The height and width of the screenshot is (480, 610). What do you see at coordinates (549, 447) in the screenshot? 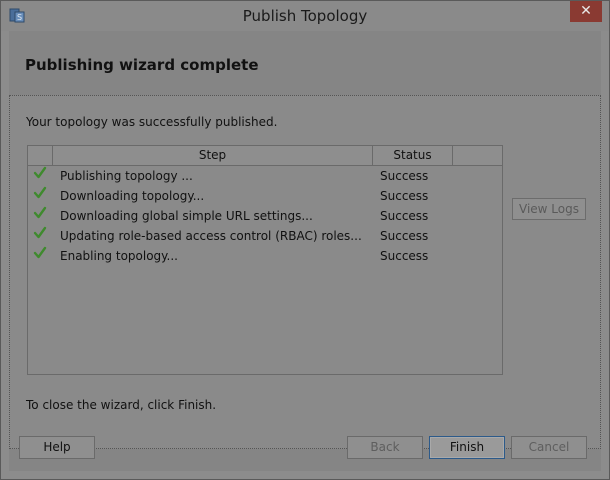
I see `cancel-button: Cancel` at bounding box center [549, 447].